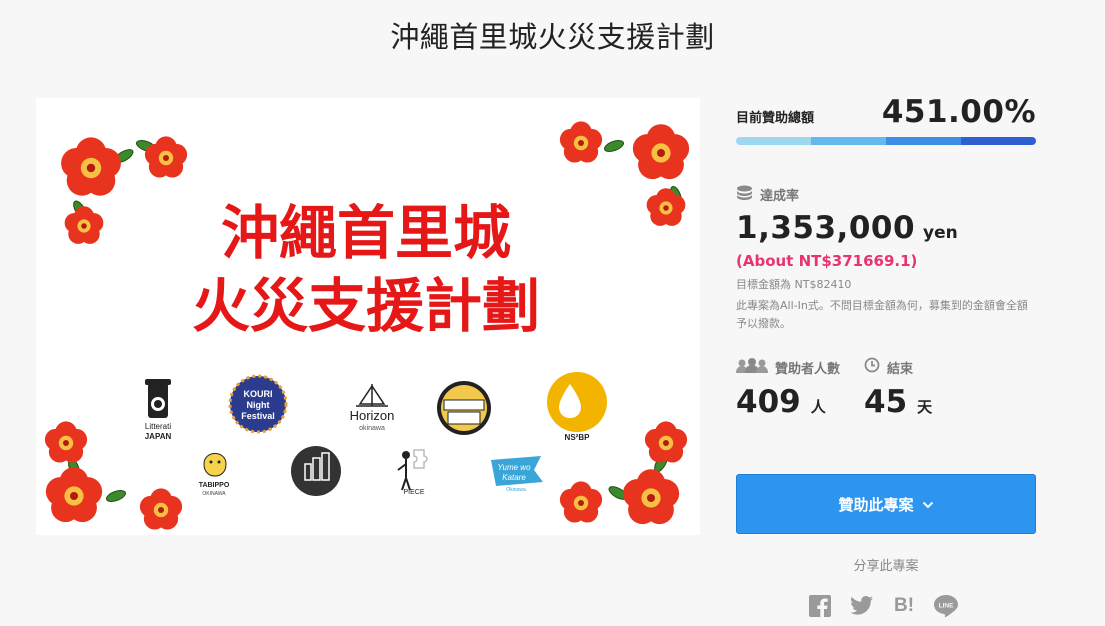 The height and width of the screenshot is (626, 1105). I want to click on amount-converted: (About NT$371669.1), so click(827, 261).